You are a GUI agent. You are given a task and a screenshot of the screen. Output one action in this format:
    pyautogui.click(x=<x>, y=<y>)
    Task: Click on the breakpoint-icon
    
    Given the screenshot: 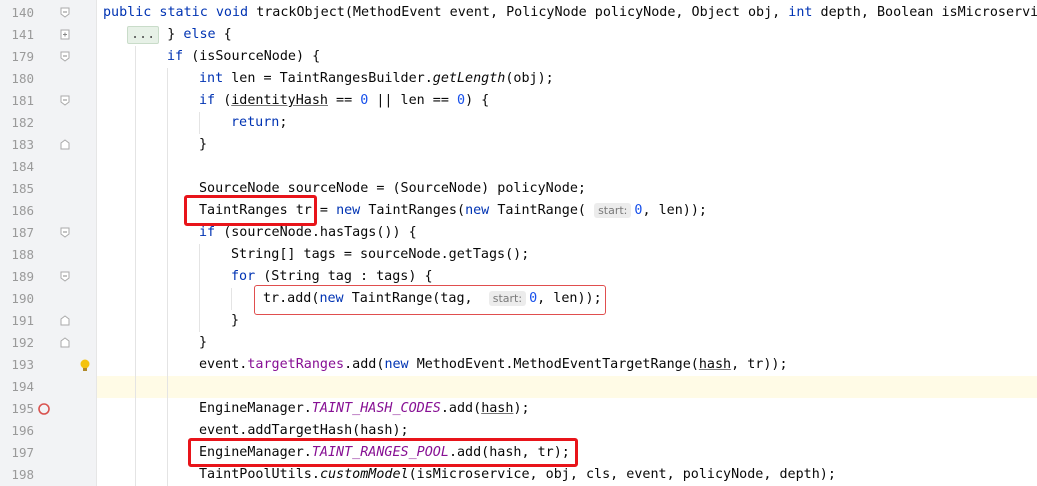 What is the action you would take?
    pyautogui.click(x=44, y=409)
    